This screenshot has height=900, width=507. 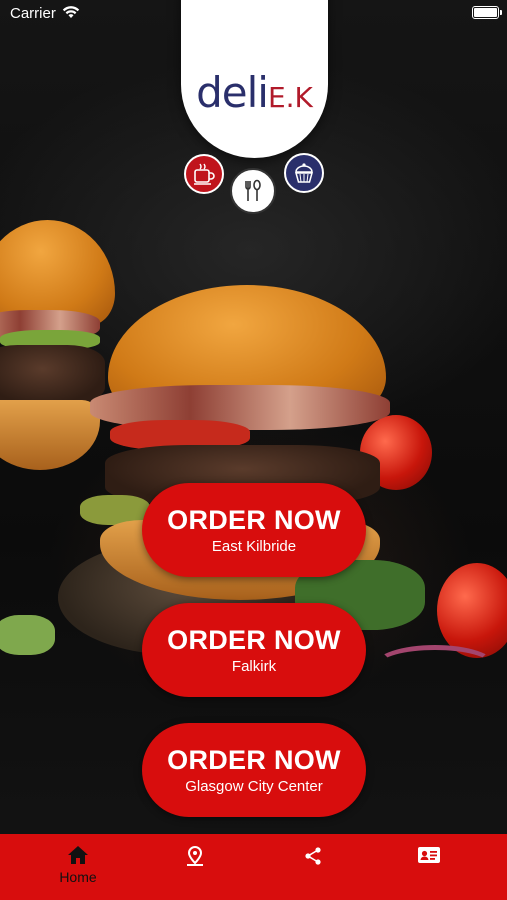 I want to click on order-glasgow-city-center-button: ORDER NOW Glasgow City Center, so click(x=254, y=770).